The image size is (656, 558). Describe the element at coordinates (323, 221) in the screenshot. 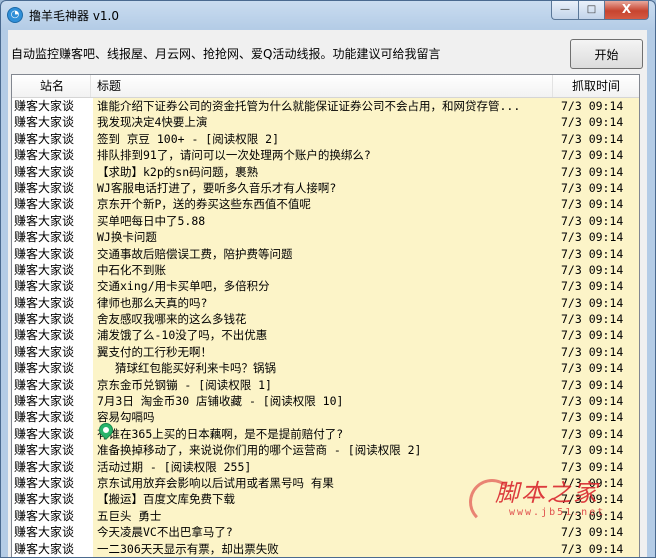

I see `cell-title: 买单吧每日中了5.88` at that location.